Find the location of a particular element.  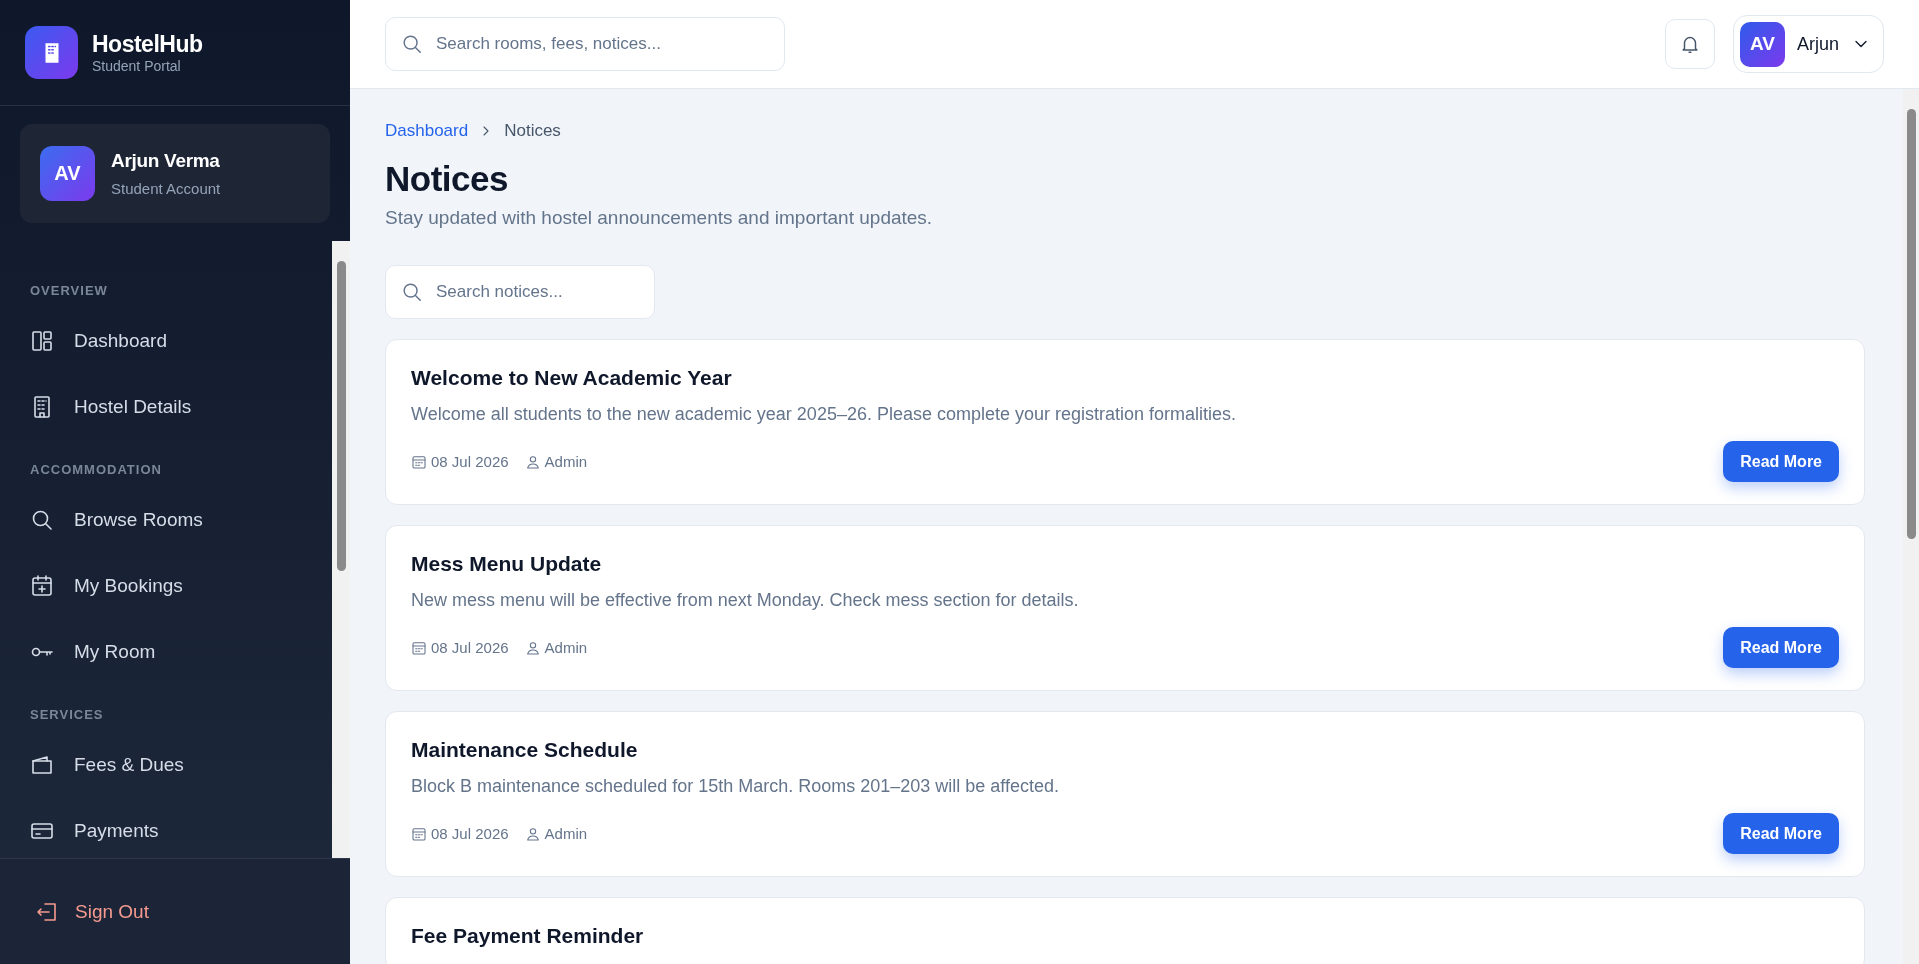

brand-name: HostelHub is located at coordinates (147, 44).